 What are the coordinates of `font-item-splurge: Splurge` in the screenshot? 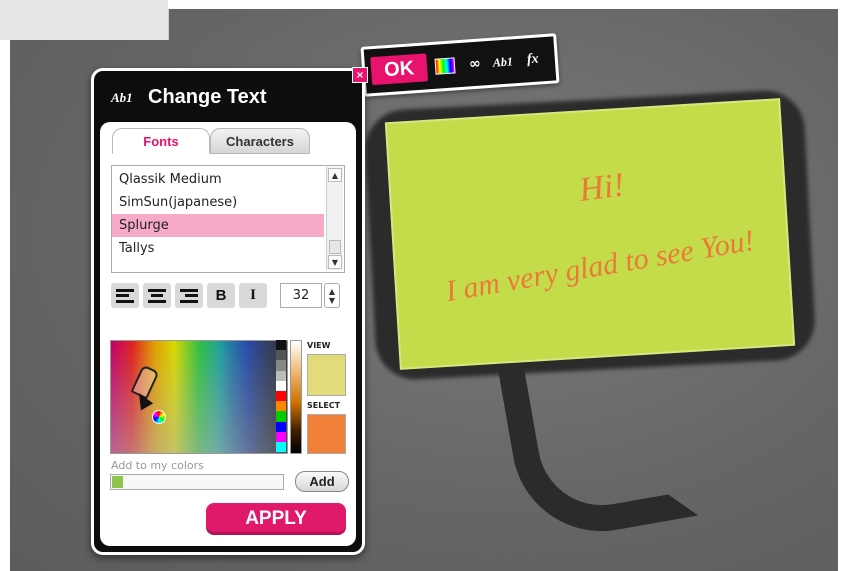 It's located at (218, 225).